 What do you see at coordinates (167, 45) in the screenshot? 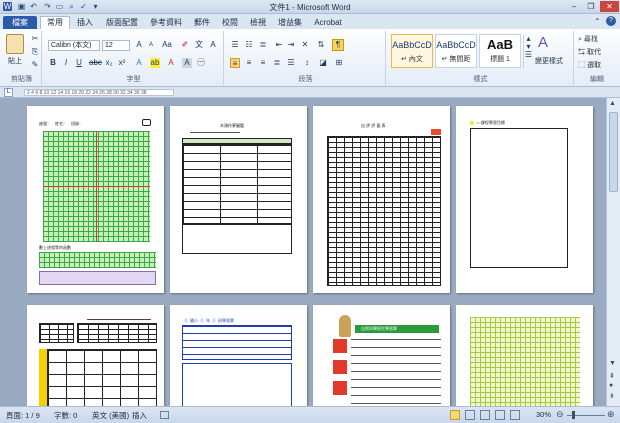
I see `change-case-icon: Aa` at bounding box center [167, 45].